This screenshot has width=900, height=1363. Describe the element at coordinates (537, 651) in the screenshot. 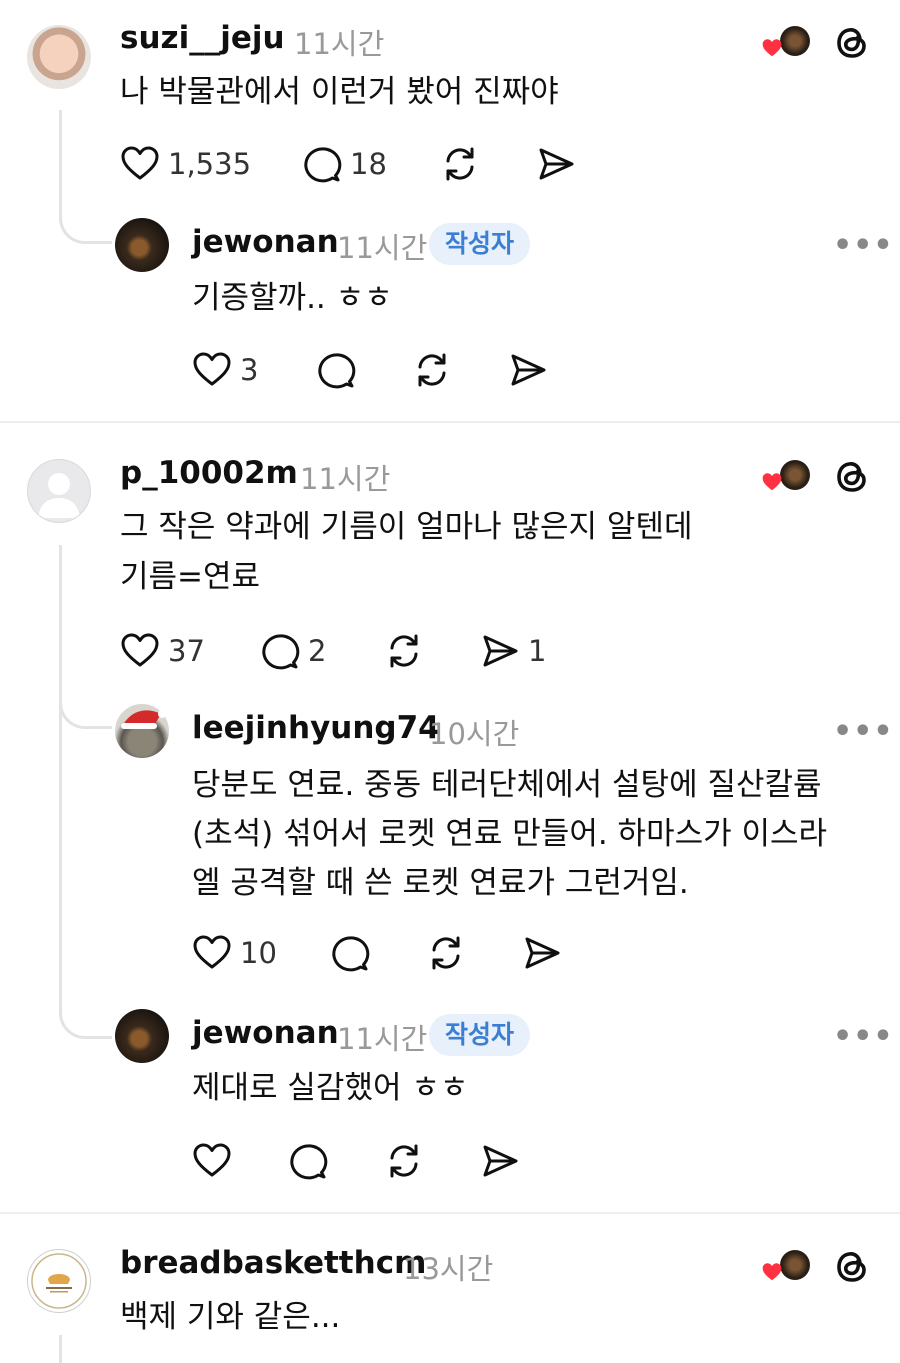

I see `share-count: 1` at that location.